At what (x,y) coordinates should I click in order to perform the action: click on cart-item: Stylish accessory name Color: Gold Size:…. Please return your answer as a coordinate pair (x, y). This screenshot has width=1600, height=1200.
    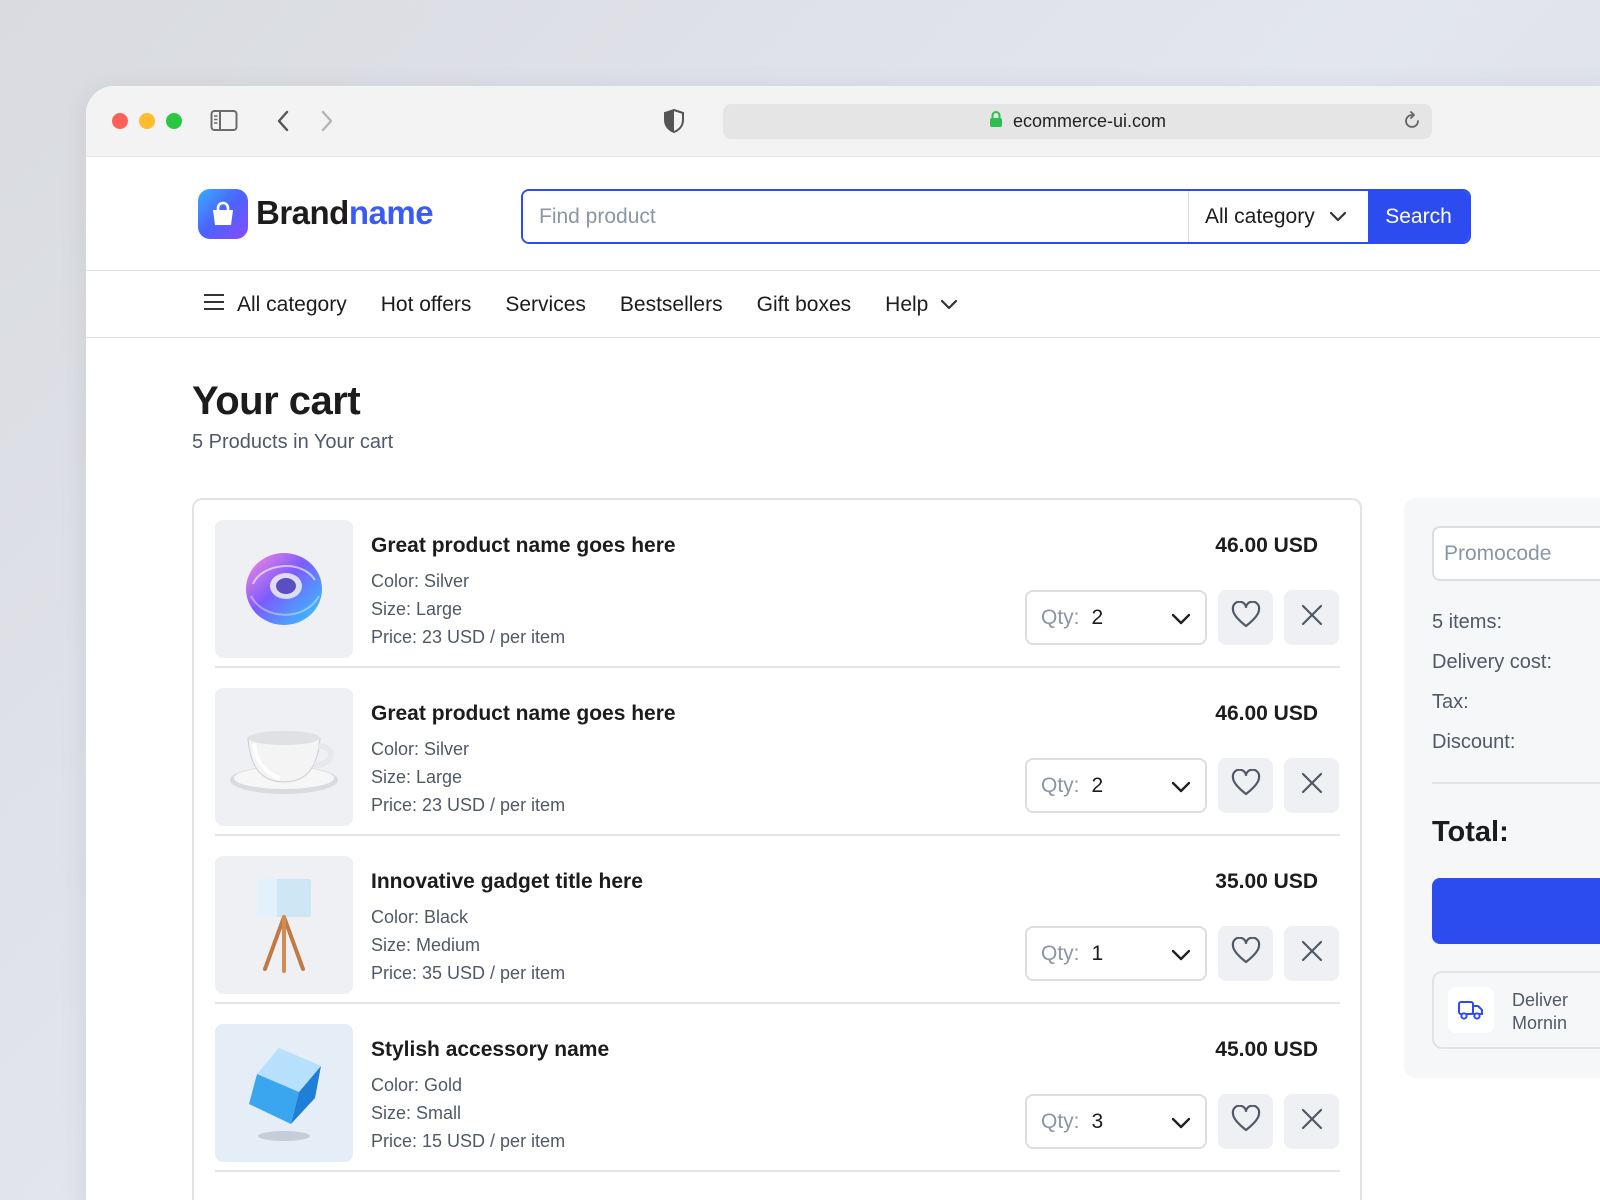
    Looking at the image, I should click on (777, 1088).